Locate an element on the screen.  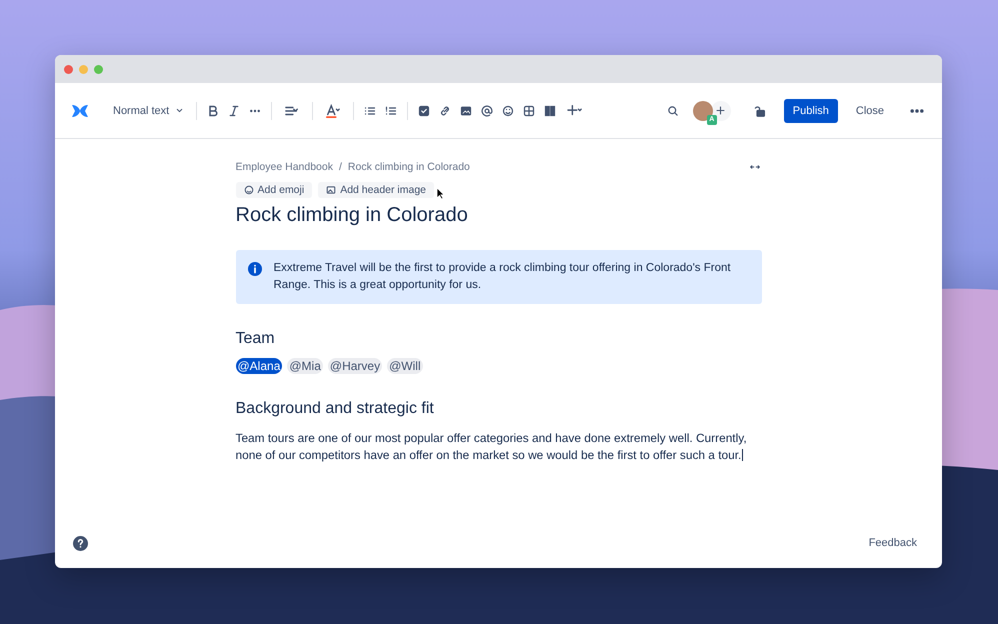
add-emoji-button: Add emoji is located at coordinates (274, 190).